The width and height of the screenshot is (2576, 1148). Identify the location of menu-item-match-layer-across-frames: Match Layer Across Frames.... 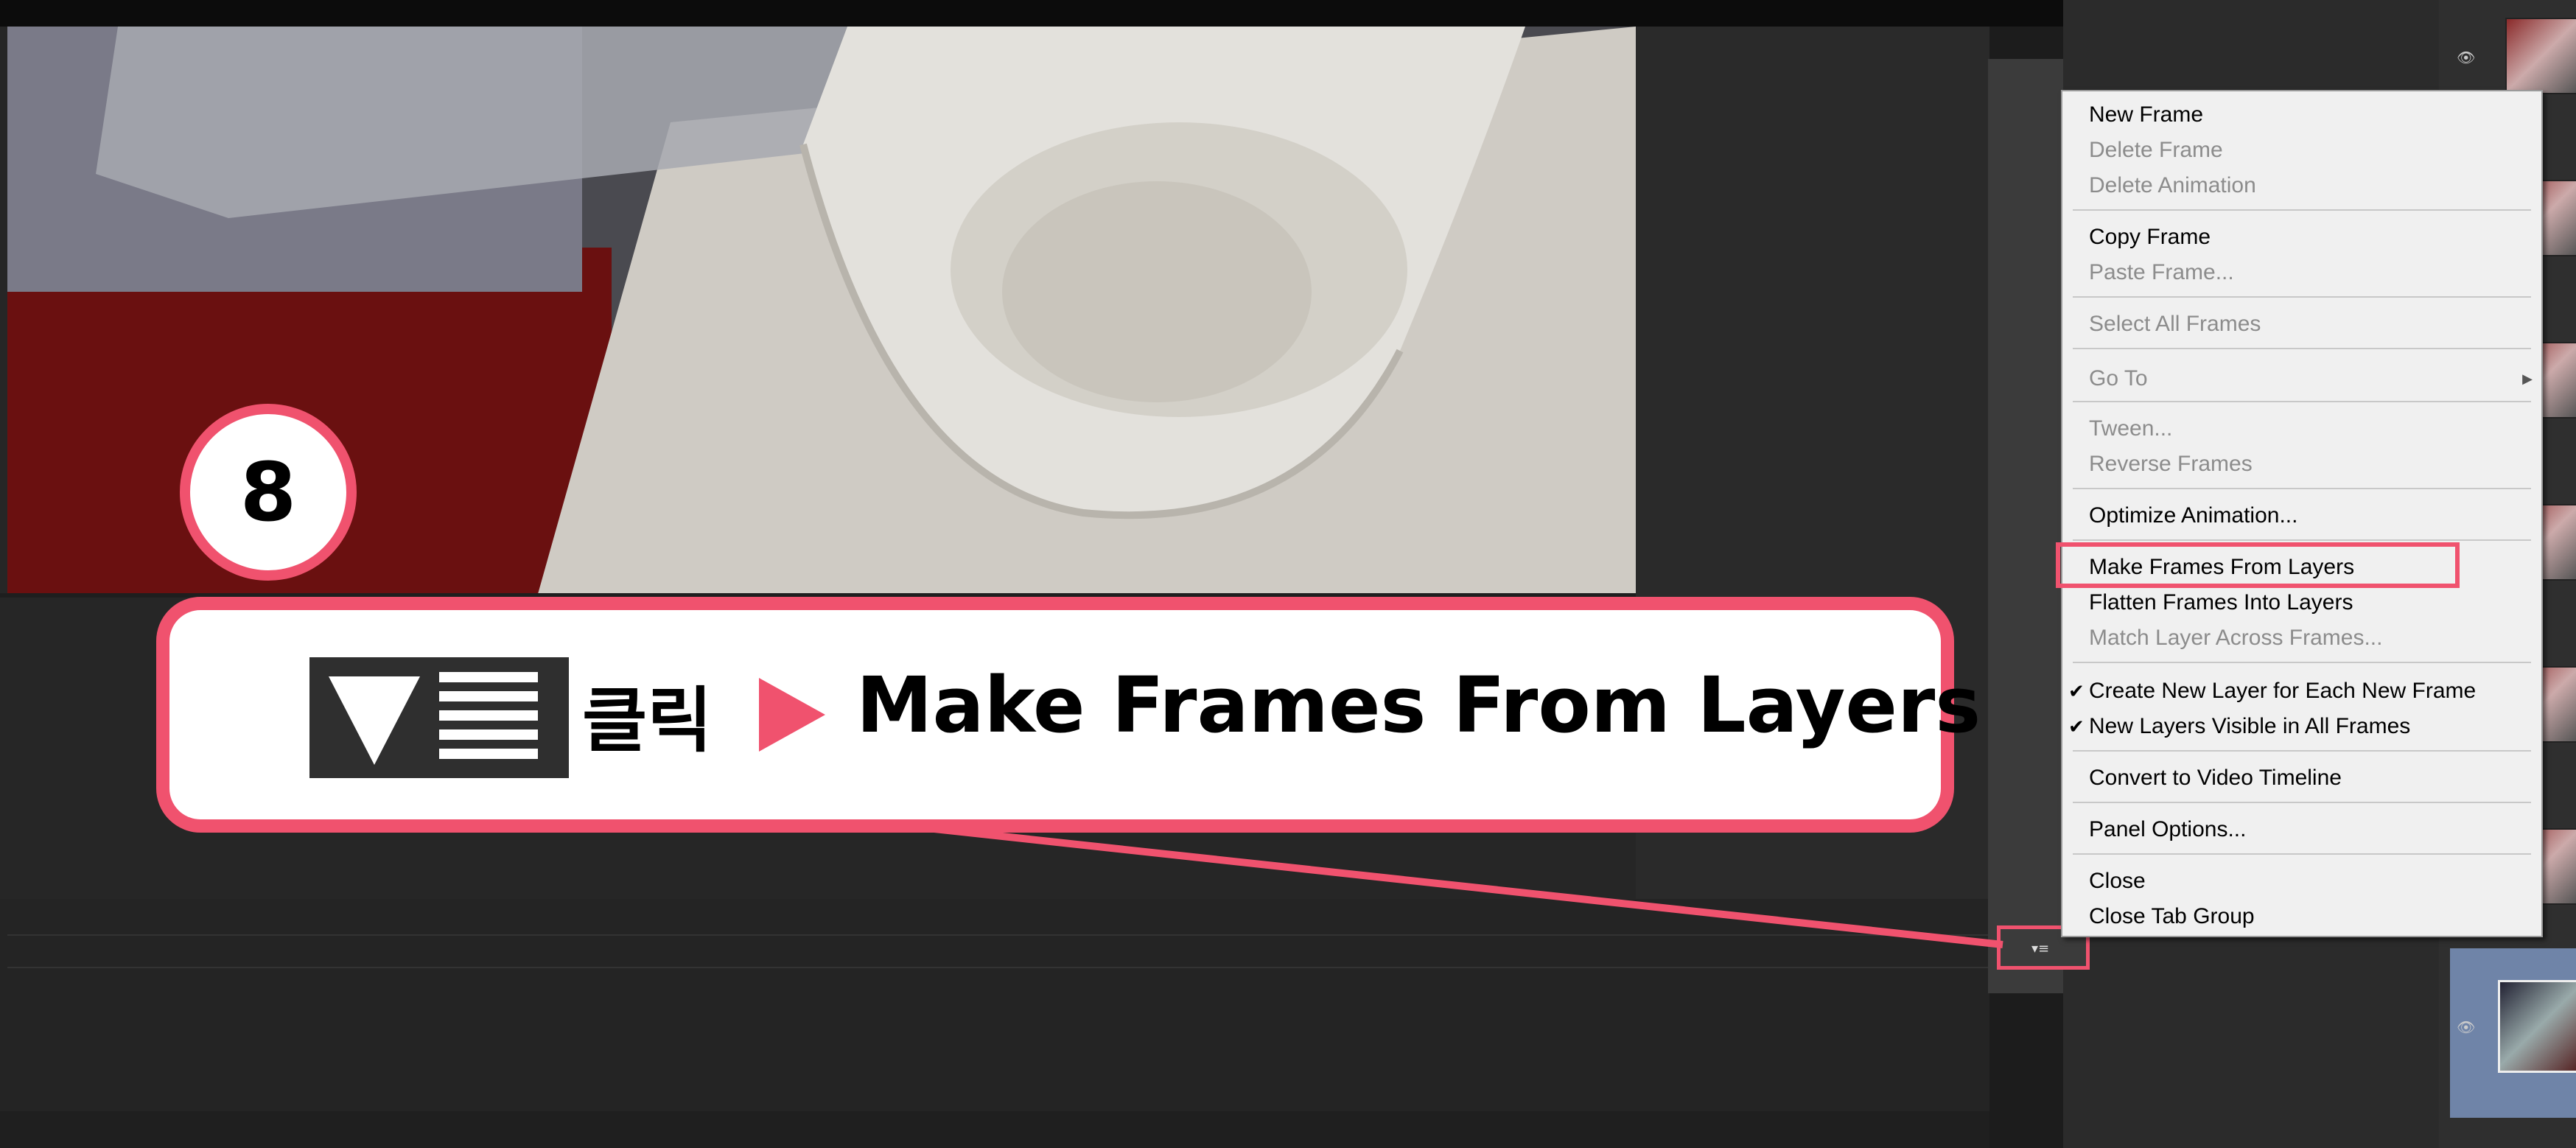
(2235, 638).